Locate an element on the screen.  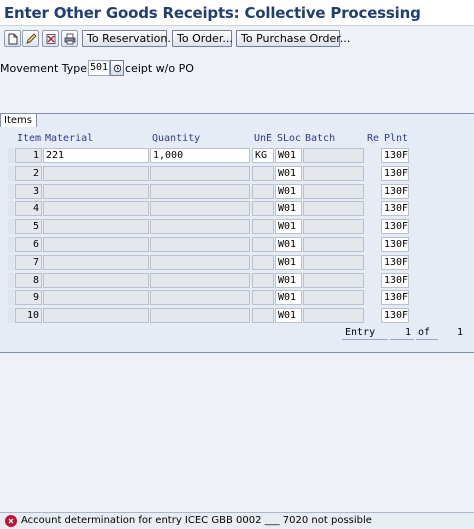
pager-of-box is located at coordinates (427, 333).